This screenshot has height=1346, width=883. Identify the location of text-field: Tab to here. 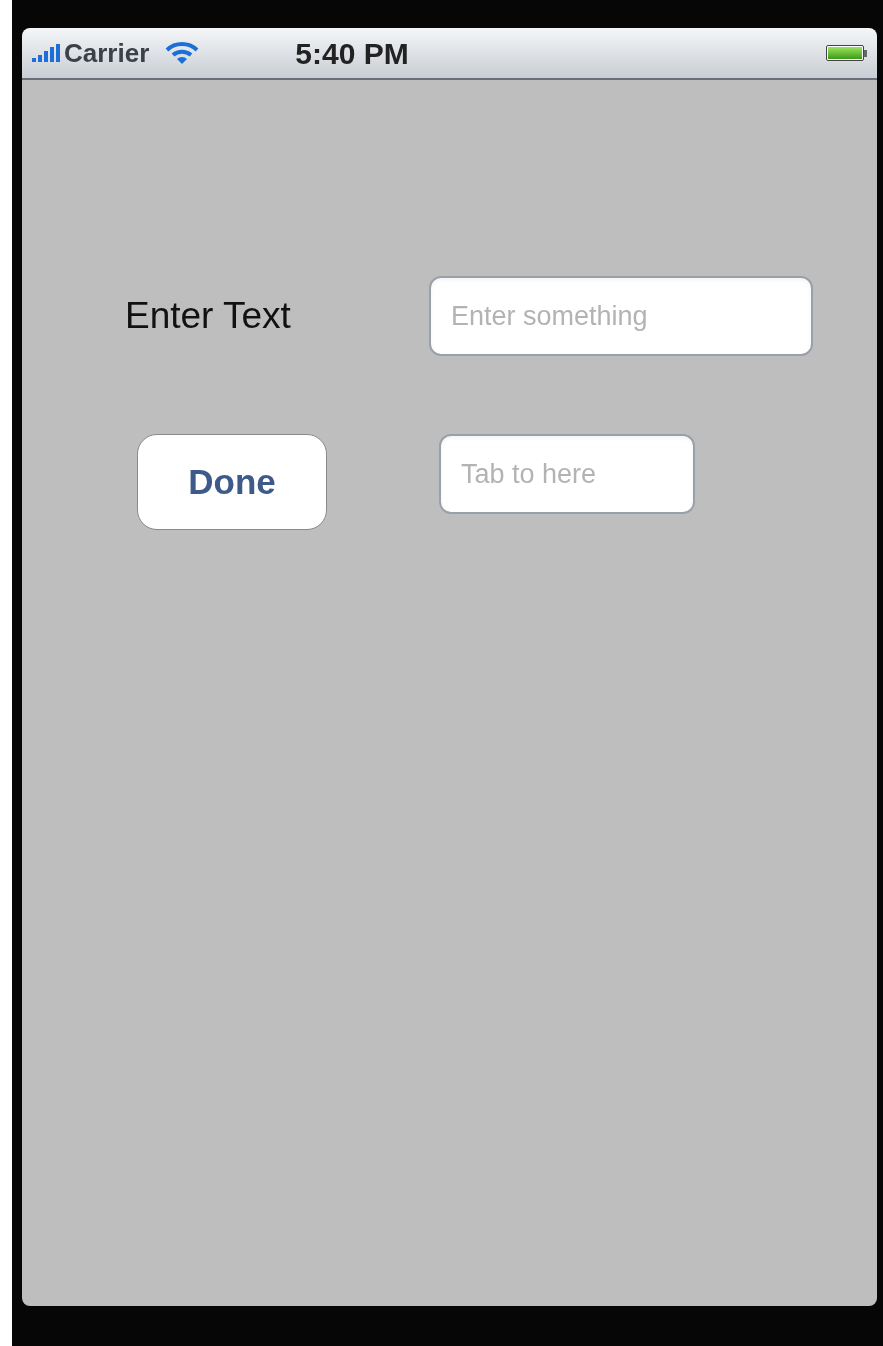
(567, 474).